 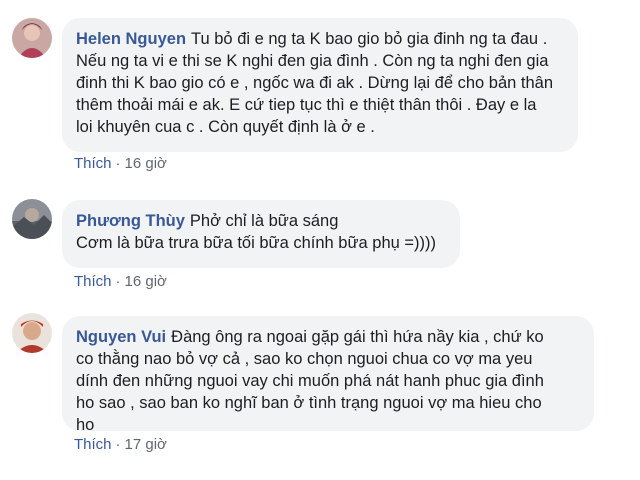 What do you see at coordinates (264, 221) in the screenshot?
I see `comment-text: Phở chỉ là bữa sáng` at bounding box center [264, 221].